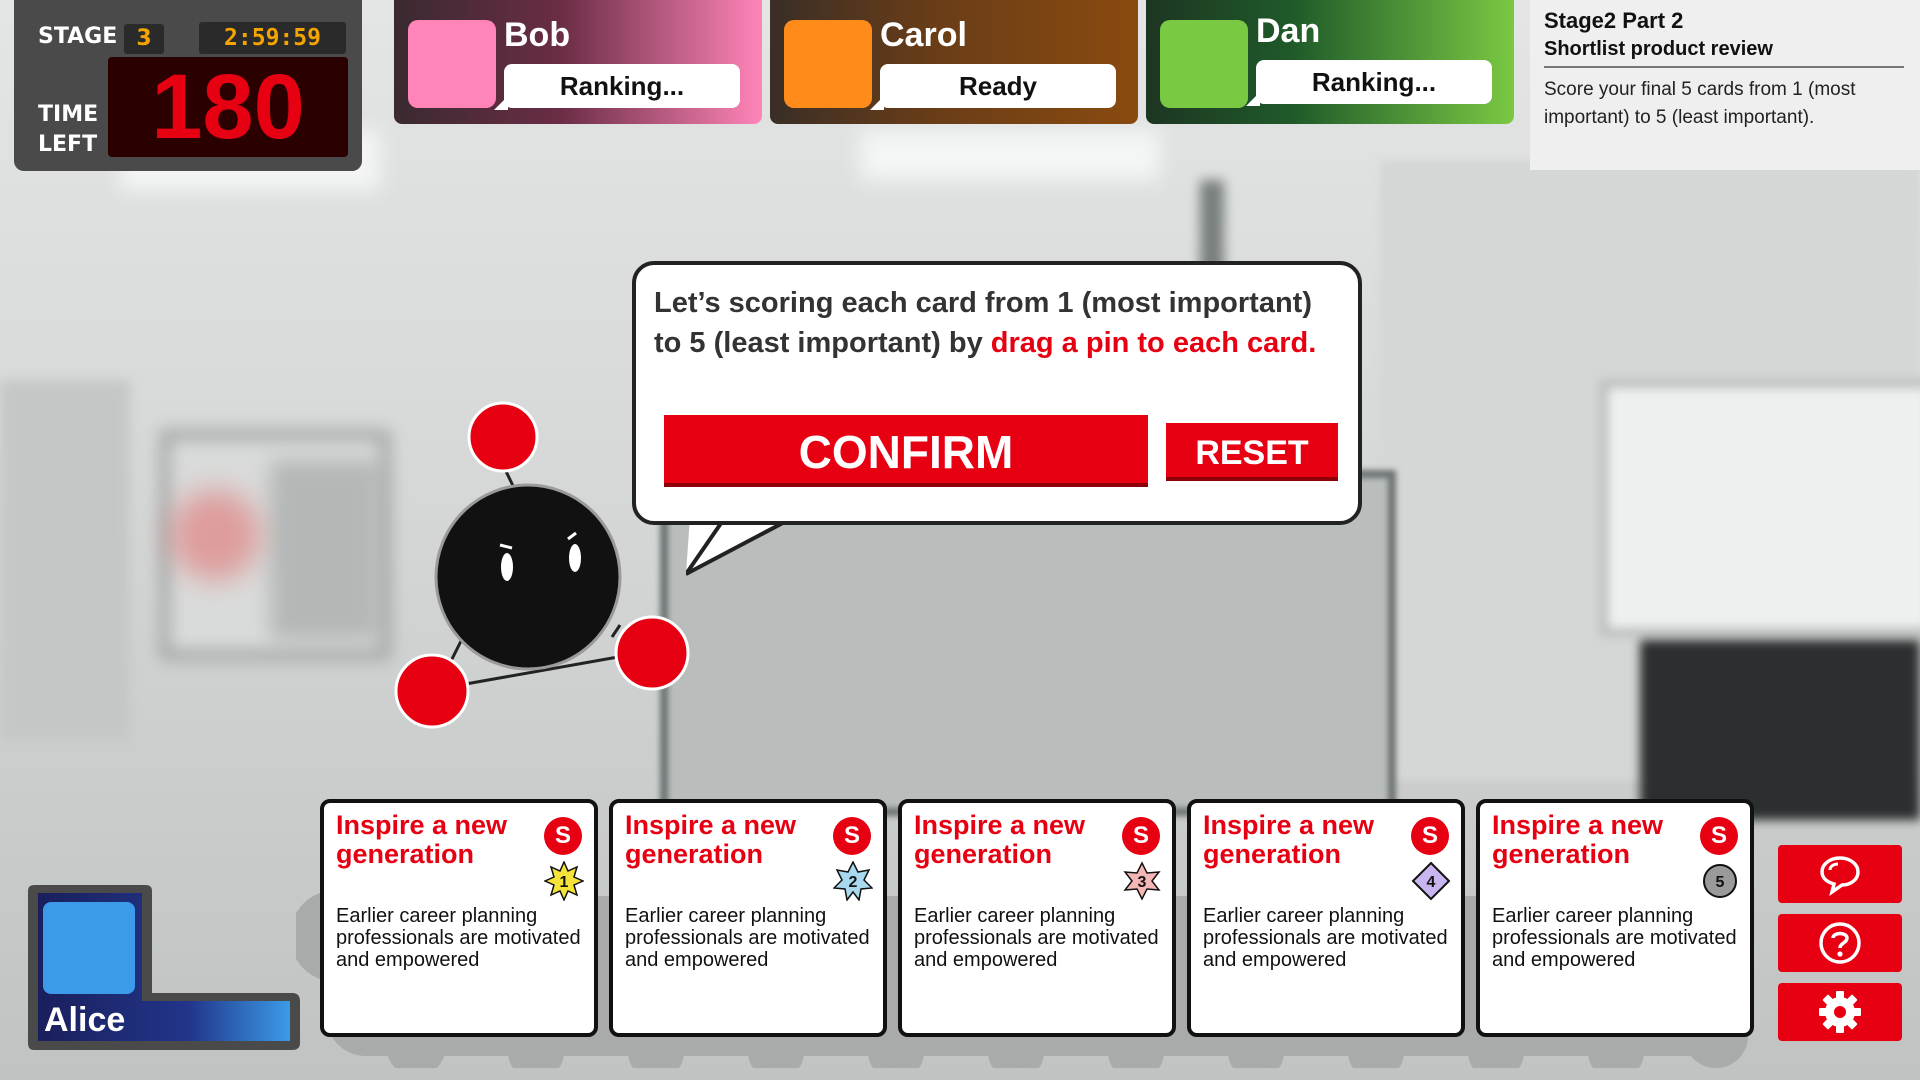 The image size is (1920, 1080). I want to click on current-player-panel: Alice, so click(164, 967).